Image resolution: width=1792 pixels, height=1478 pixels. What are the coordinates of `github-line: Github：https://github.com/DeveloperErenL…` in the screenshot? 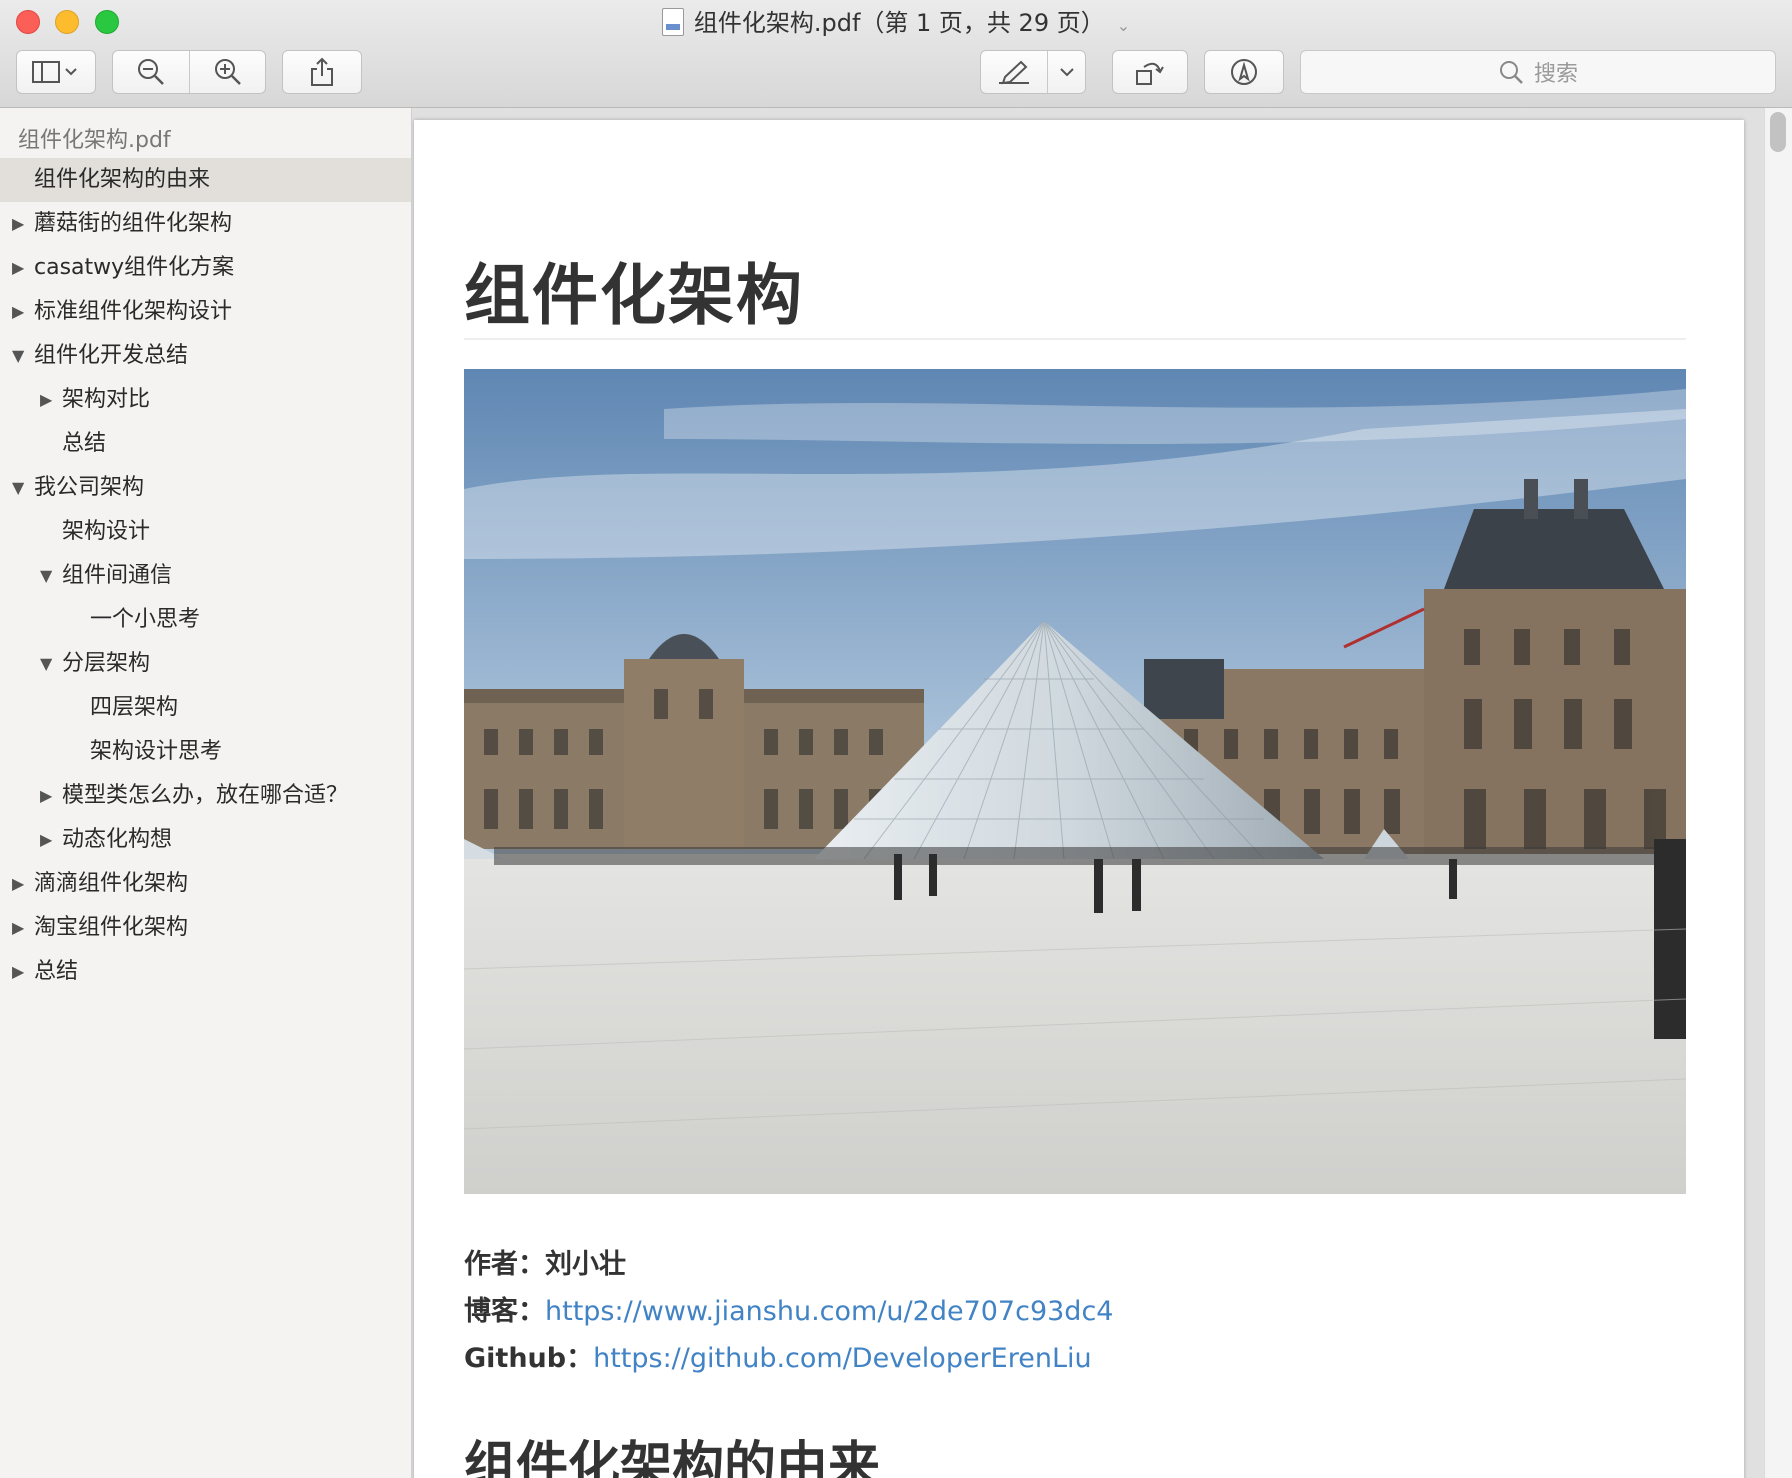 It's located at (778, 1355).